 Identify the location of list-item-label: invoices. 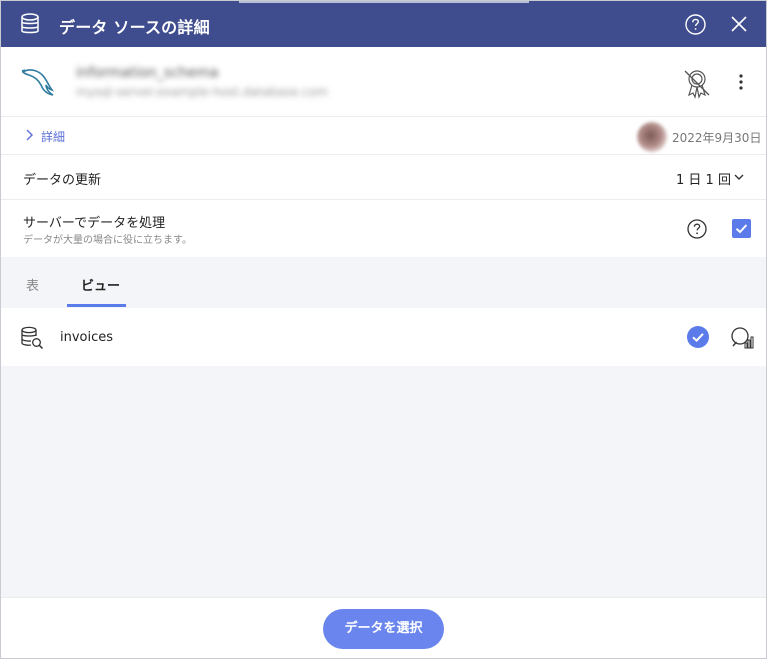
(87, 337).